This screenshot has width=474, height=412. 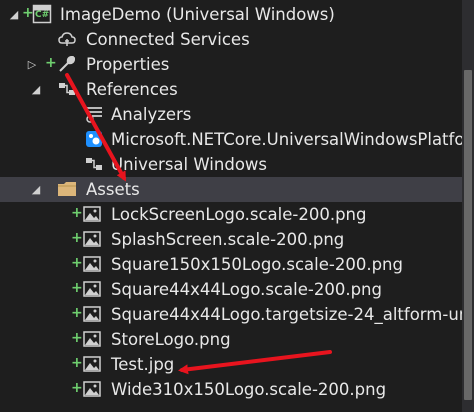 What do you see at coordinates (32, 64) in the screenshot?
I see `collapsed-chevron-icon: ▷` at bounding box center [32, 64].